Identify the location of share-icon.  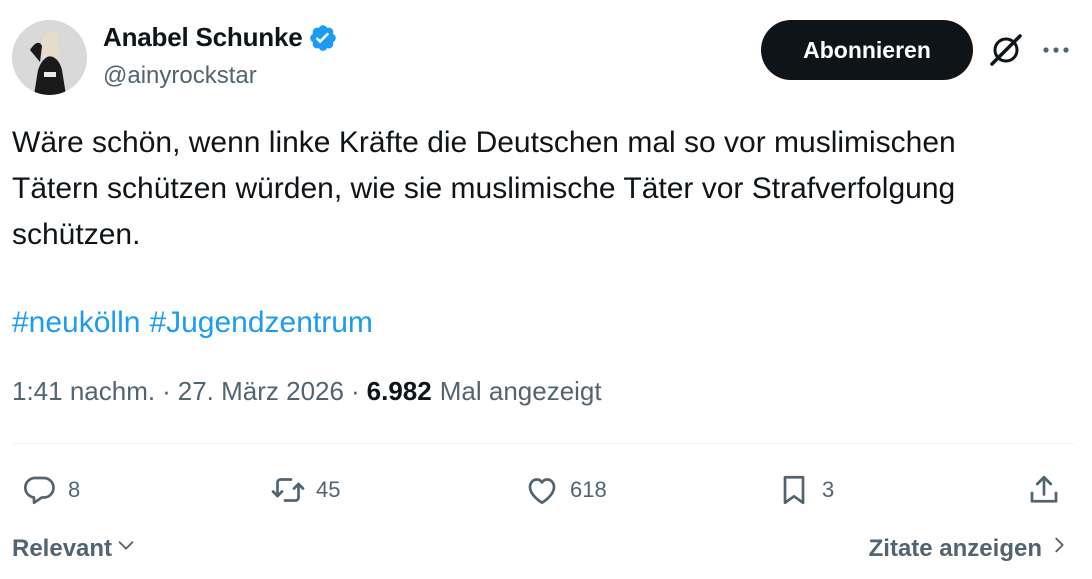
(1044, 490).